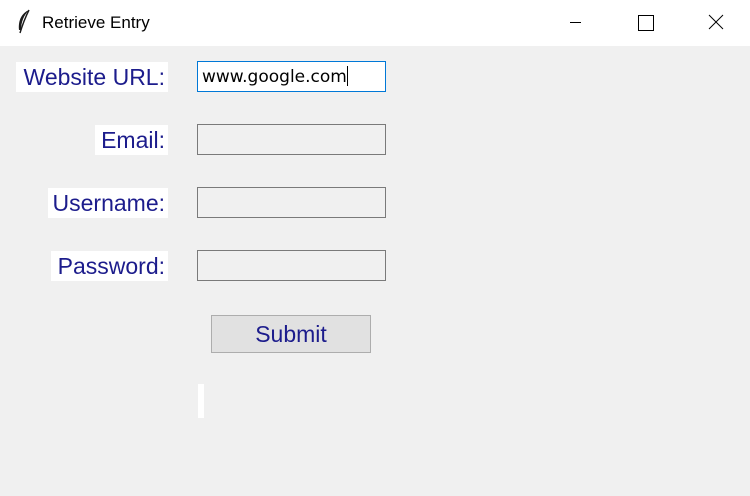 The width and height of the screenshot is (750, 496). What do you see at coordinates (96, 22) in the screenshot?
I see `window-title: Retrieve Entry` at bounding box center [96, 22].